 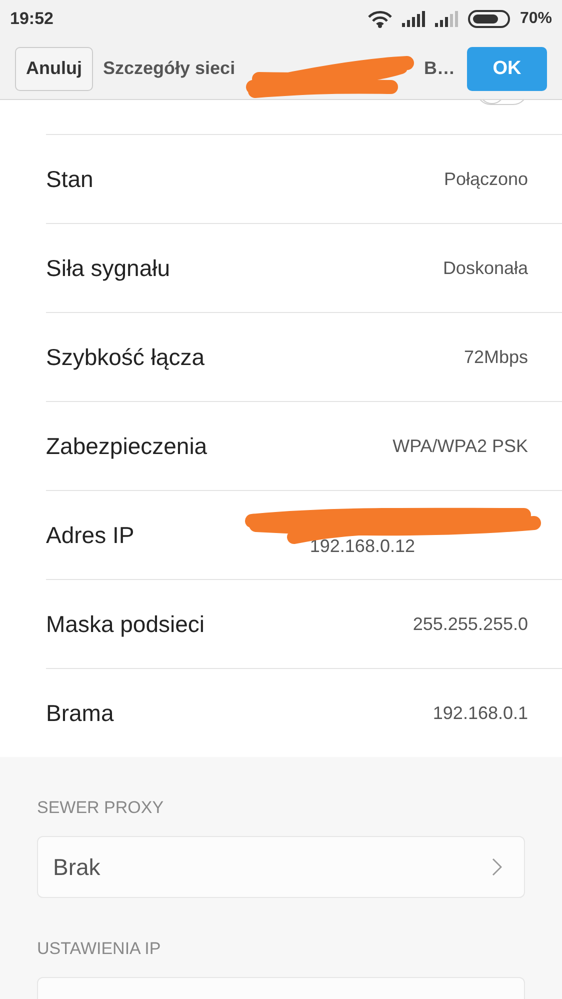 What do you see at coordinates (362, 546) in the screenshot?
I see `row-value: 192.168.0.12` at bounding box center [362, 546].